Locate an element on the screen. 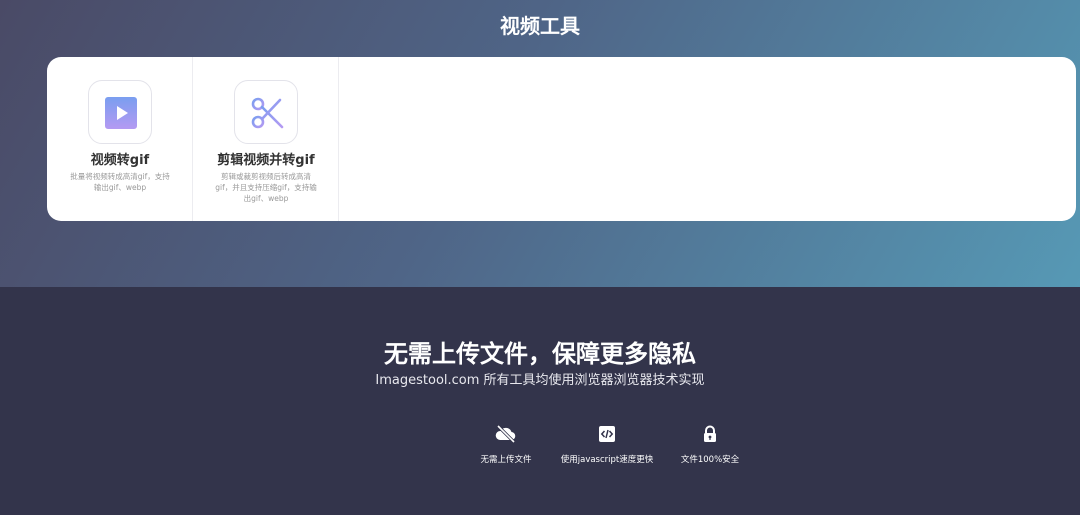 Image resolution: width=1080 pixels, height=515 pixels. feature-label: 使用javascript速度更快 is located at coordinates (607, 460).